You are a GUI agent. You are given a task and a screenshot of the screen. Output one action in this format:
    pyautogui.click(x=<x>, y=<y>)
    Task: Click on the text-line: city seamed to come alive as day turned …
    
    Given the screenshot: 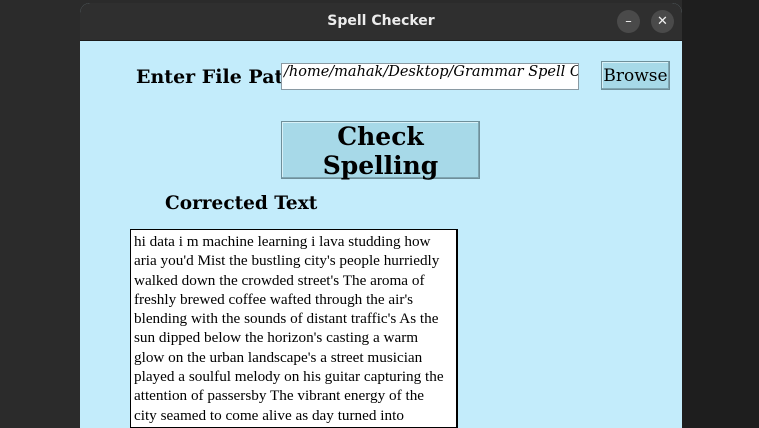 What is the action you would take?
    pyautogui.click(x=269, y=415)
    